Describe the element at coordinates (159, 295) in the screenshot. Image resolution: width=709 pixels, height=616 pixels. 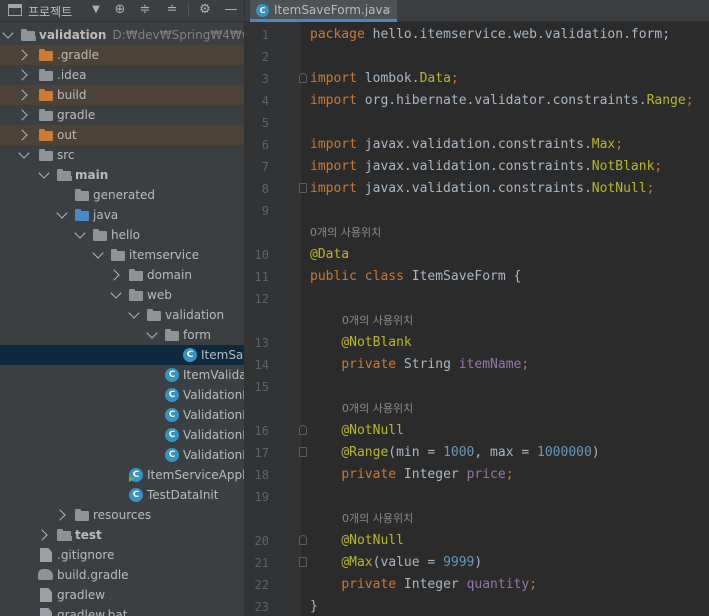
I see `tree-item-label: web` at that location.